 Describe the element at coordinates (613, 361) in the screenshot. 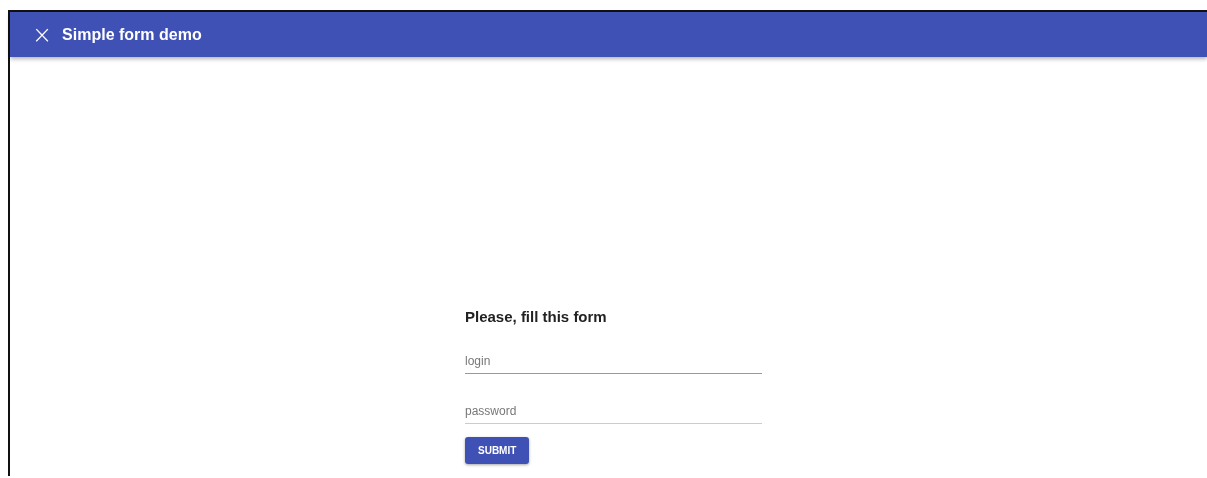

I see `login-field: login` at that location.